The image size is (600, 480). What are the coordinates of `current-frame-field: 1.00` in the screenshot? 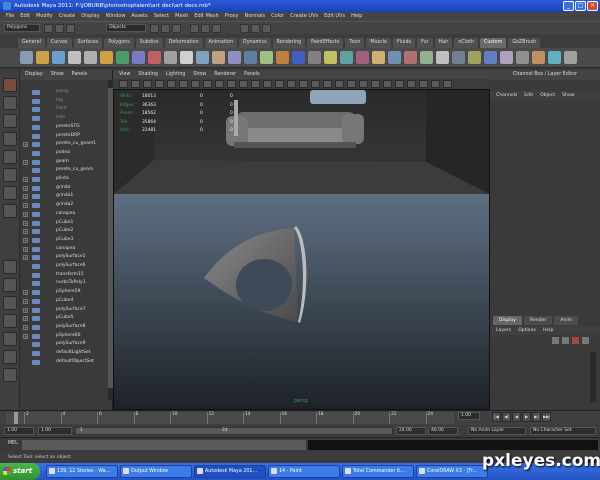 It's located at (469, 416).